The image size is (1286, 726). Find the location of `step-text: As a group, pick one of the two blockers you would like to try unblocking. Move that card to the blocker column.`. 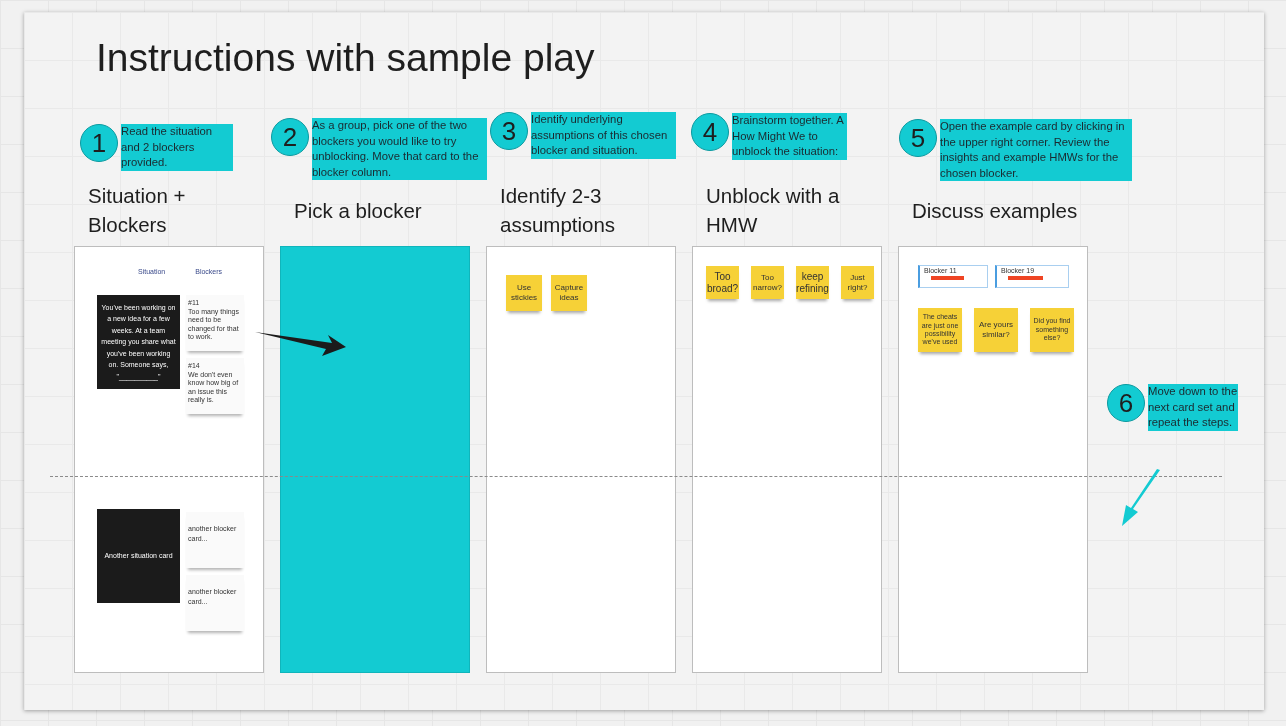

step-text: As a group, pick one of the two blockers you would like to try unblocking. Move that card to the blocker column. is located at coordinates (399, 149).